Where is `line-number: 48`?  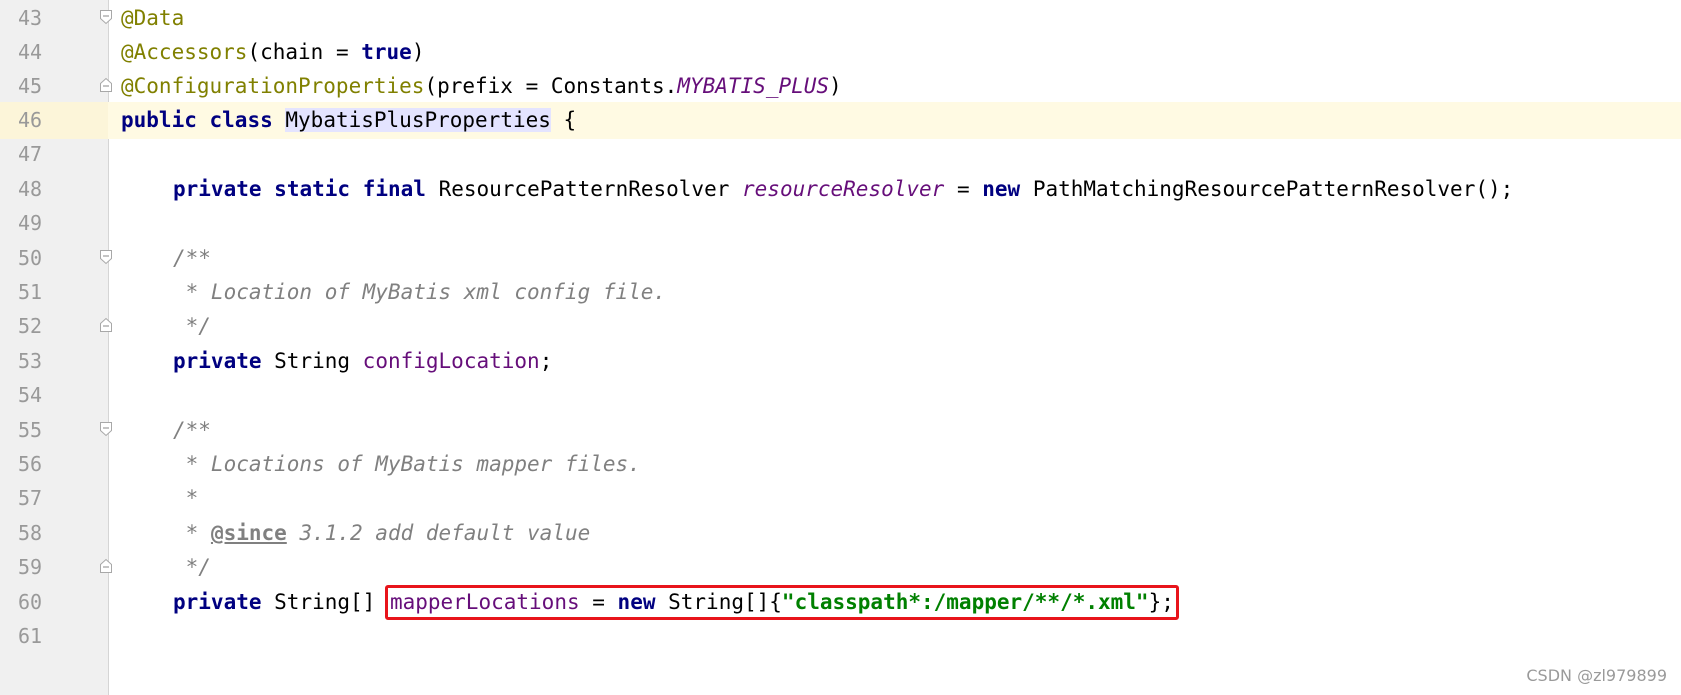
line-number: 48 is located at coordinates (30, 189).